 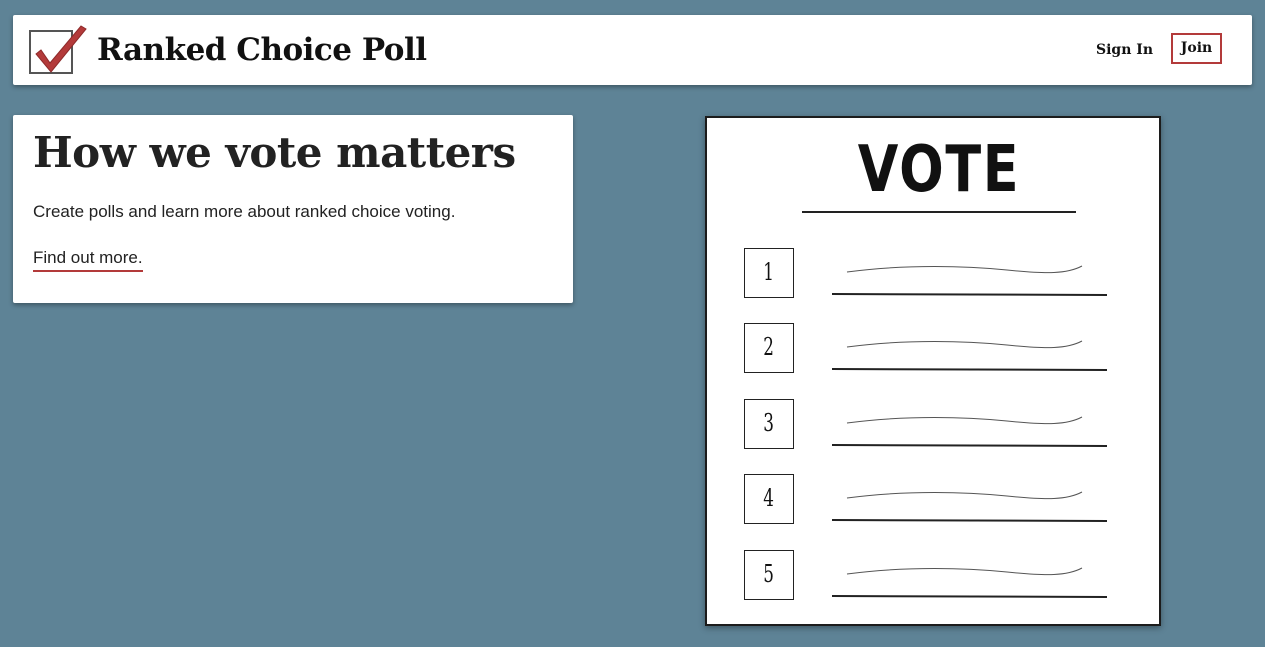 What do you see at coordinates (88, 259) in the screenshot?
I see `find-out-more-link: Find out more.` at bounding box center [88, 259].